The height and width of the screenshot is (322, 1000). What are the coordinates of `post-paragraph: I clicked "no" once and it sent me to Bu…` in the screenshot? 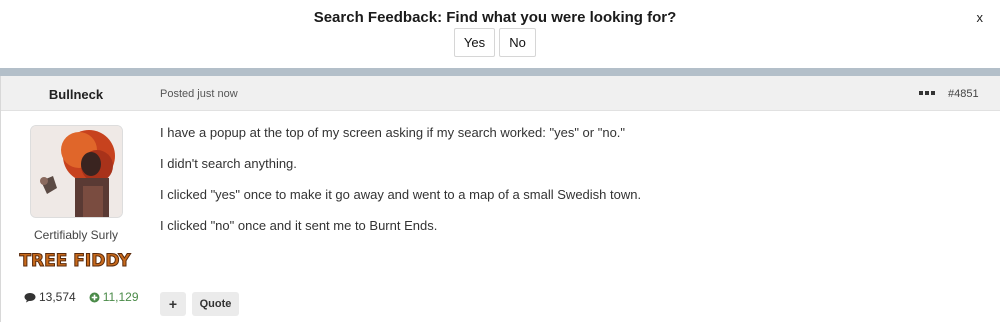 It's located at (299, 225).